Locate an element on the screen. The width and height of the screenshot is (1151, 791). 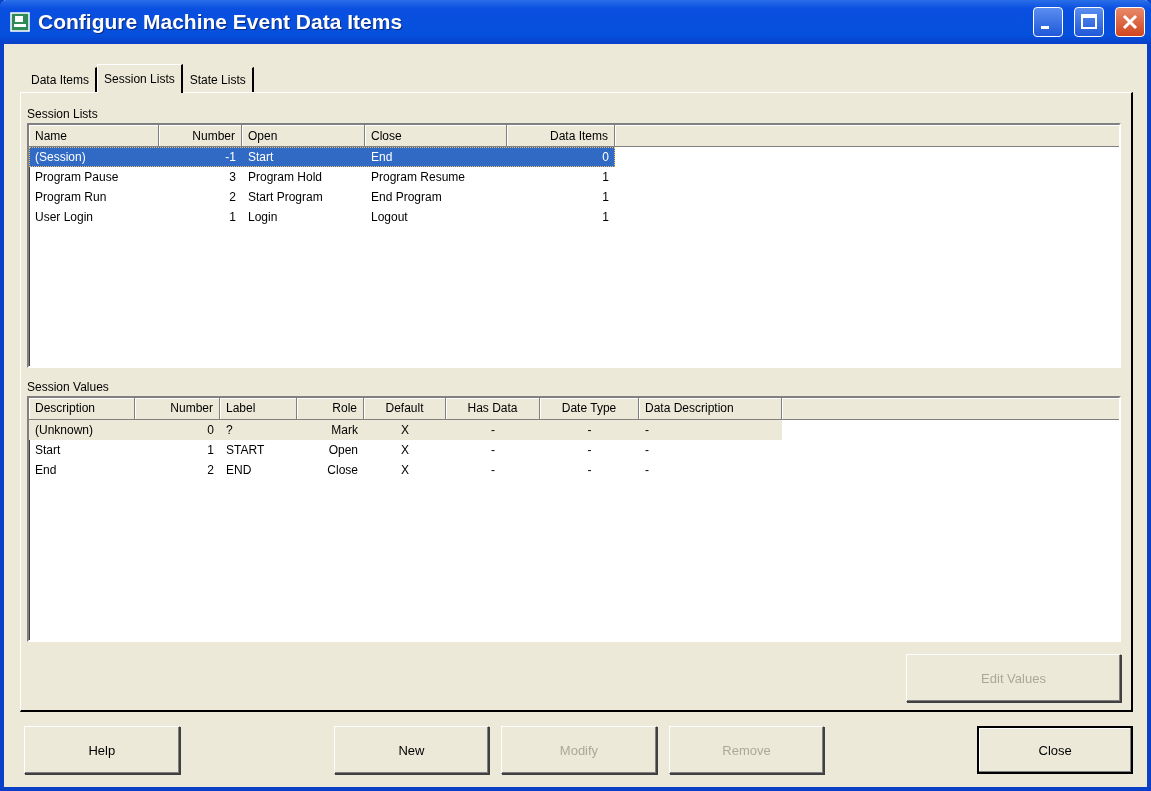
minimize-button is located at coordinates (1048, 22).